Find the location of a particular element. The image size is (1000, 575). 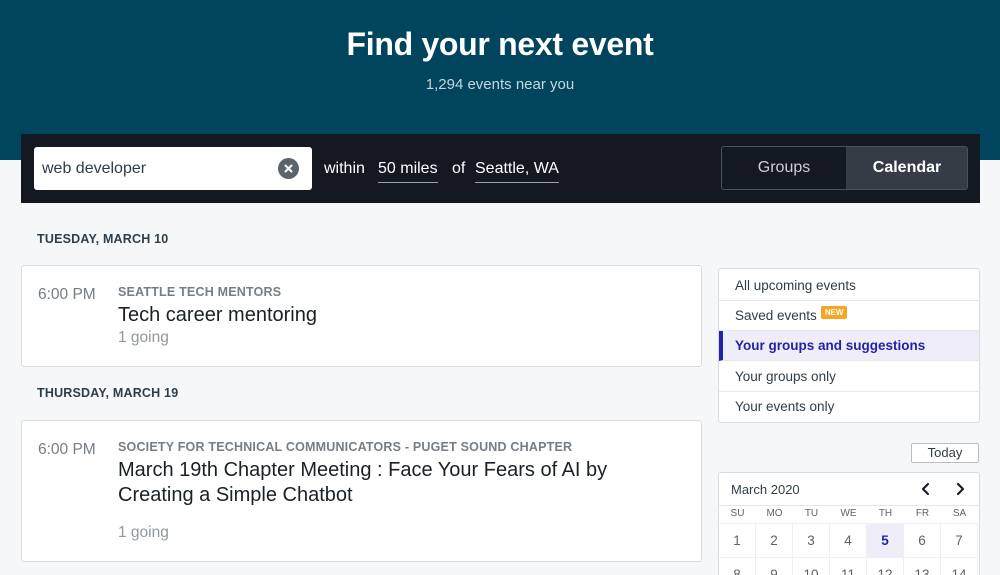

filter-all-upcoming: All upcoming events is located at coordinates (849, 286).